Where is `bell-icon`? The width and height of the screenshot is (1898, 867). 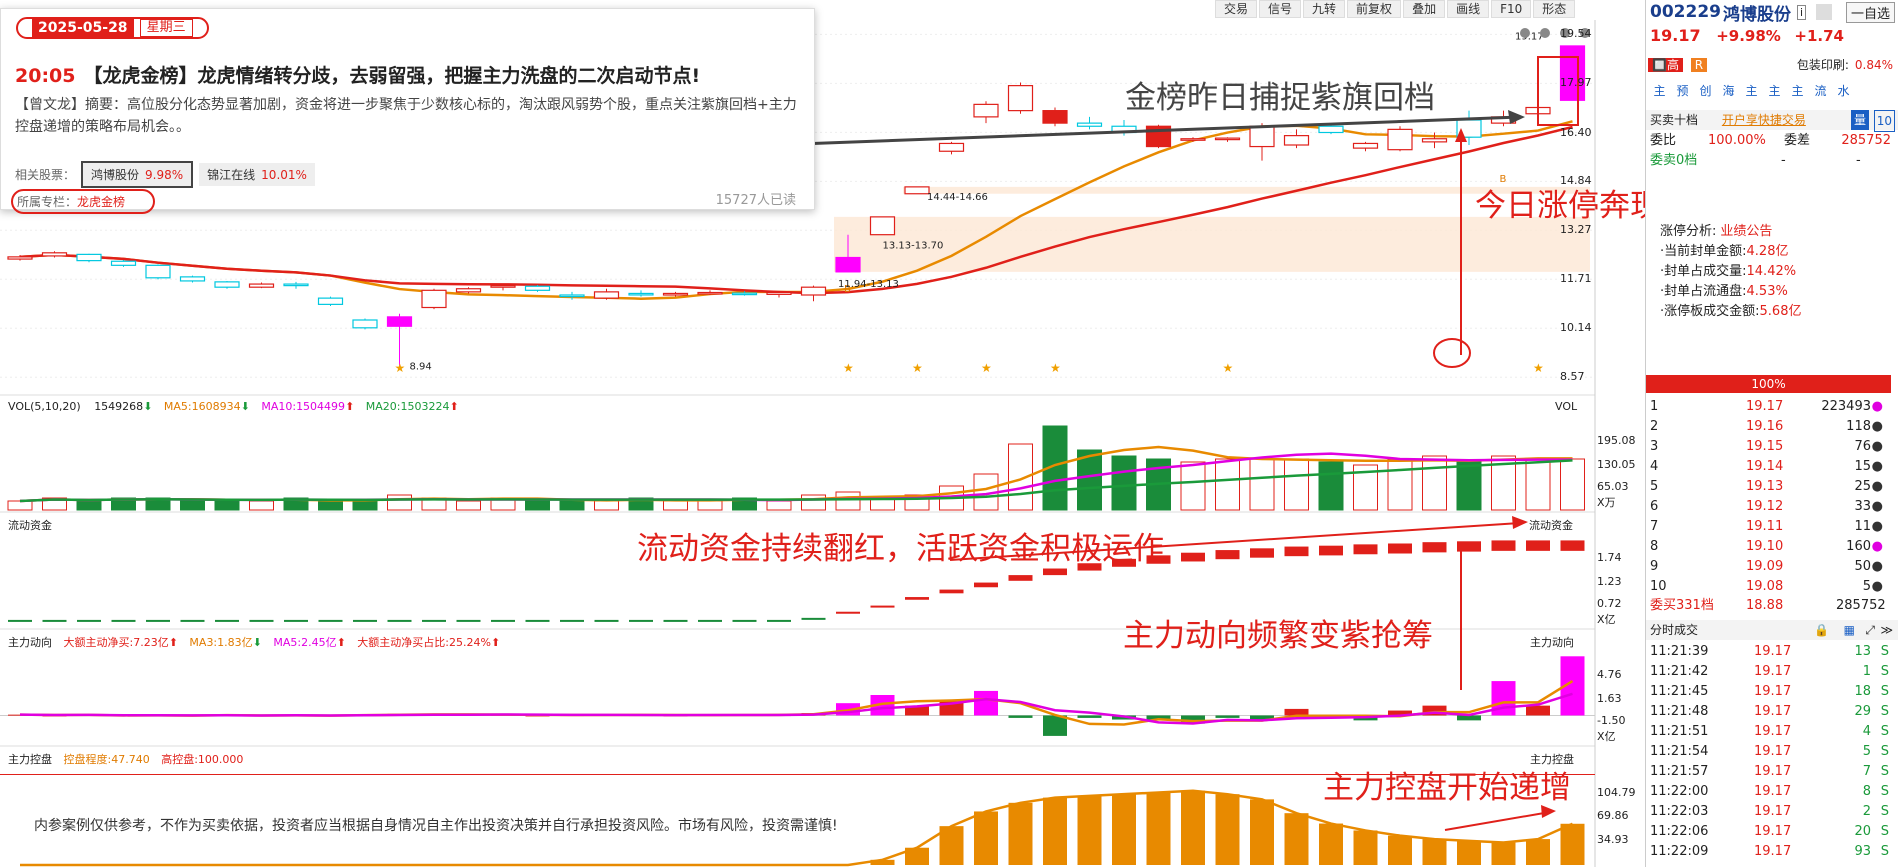
bell-icon is located at coordinates (1824, 12).